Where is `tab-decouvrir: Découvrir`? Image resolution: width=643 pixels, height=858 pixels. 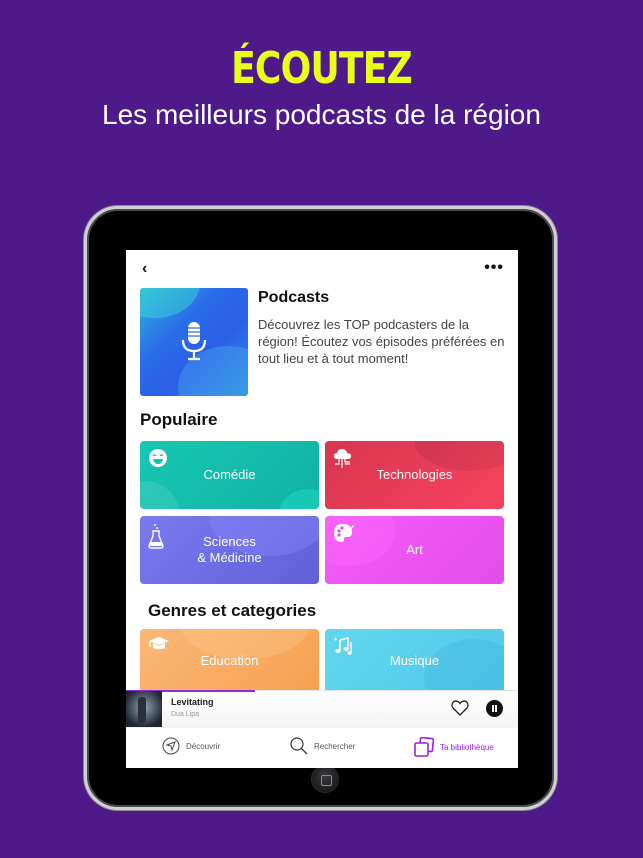 tab-decouvrir: Découvrir is located at coordinates (191, 746).